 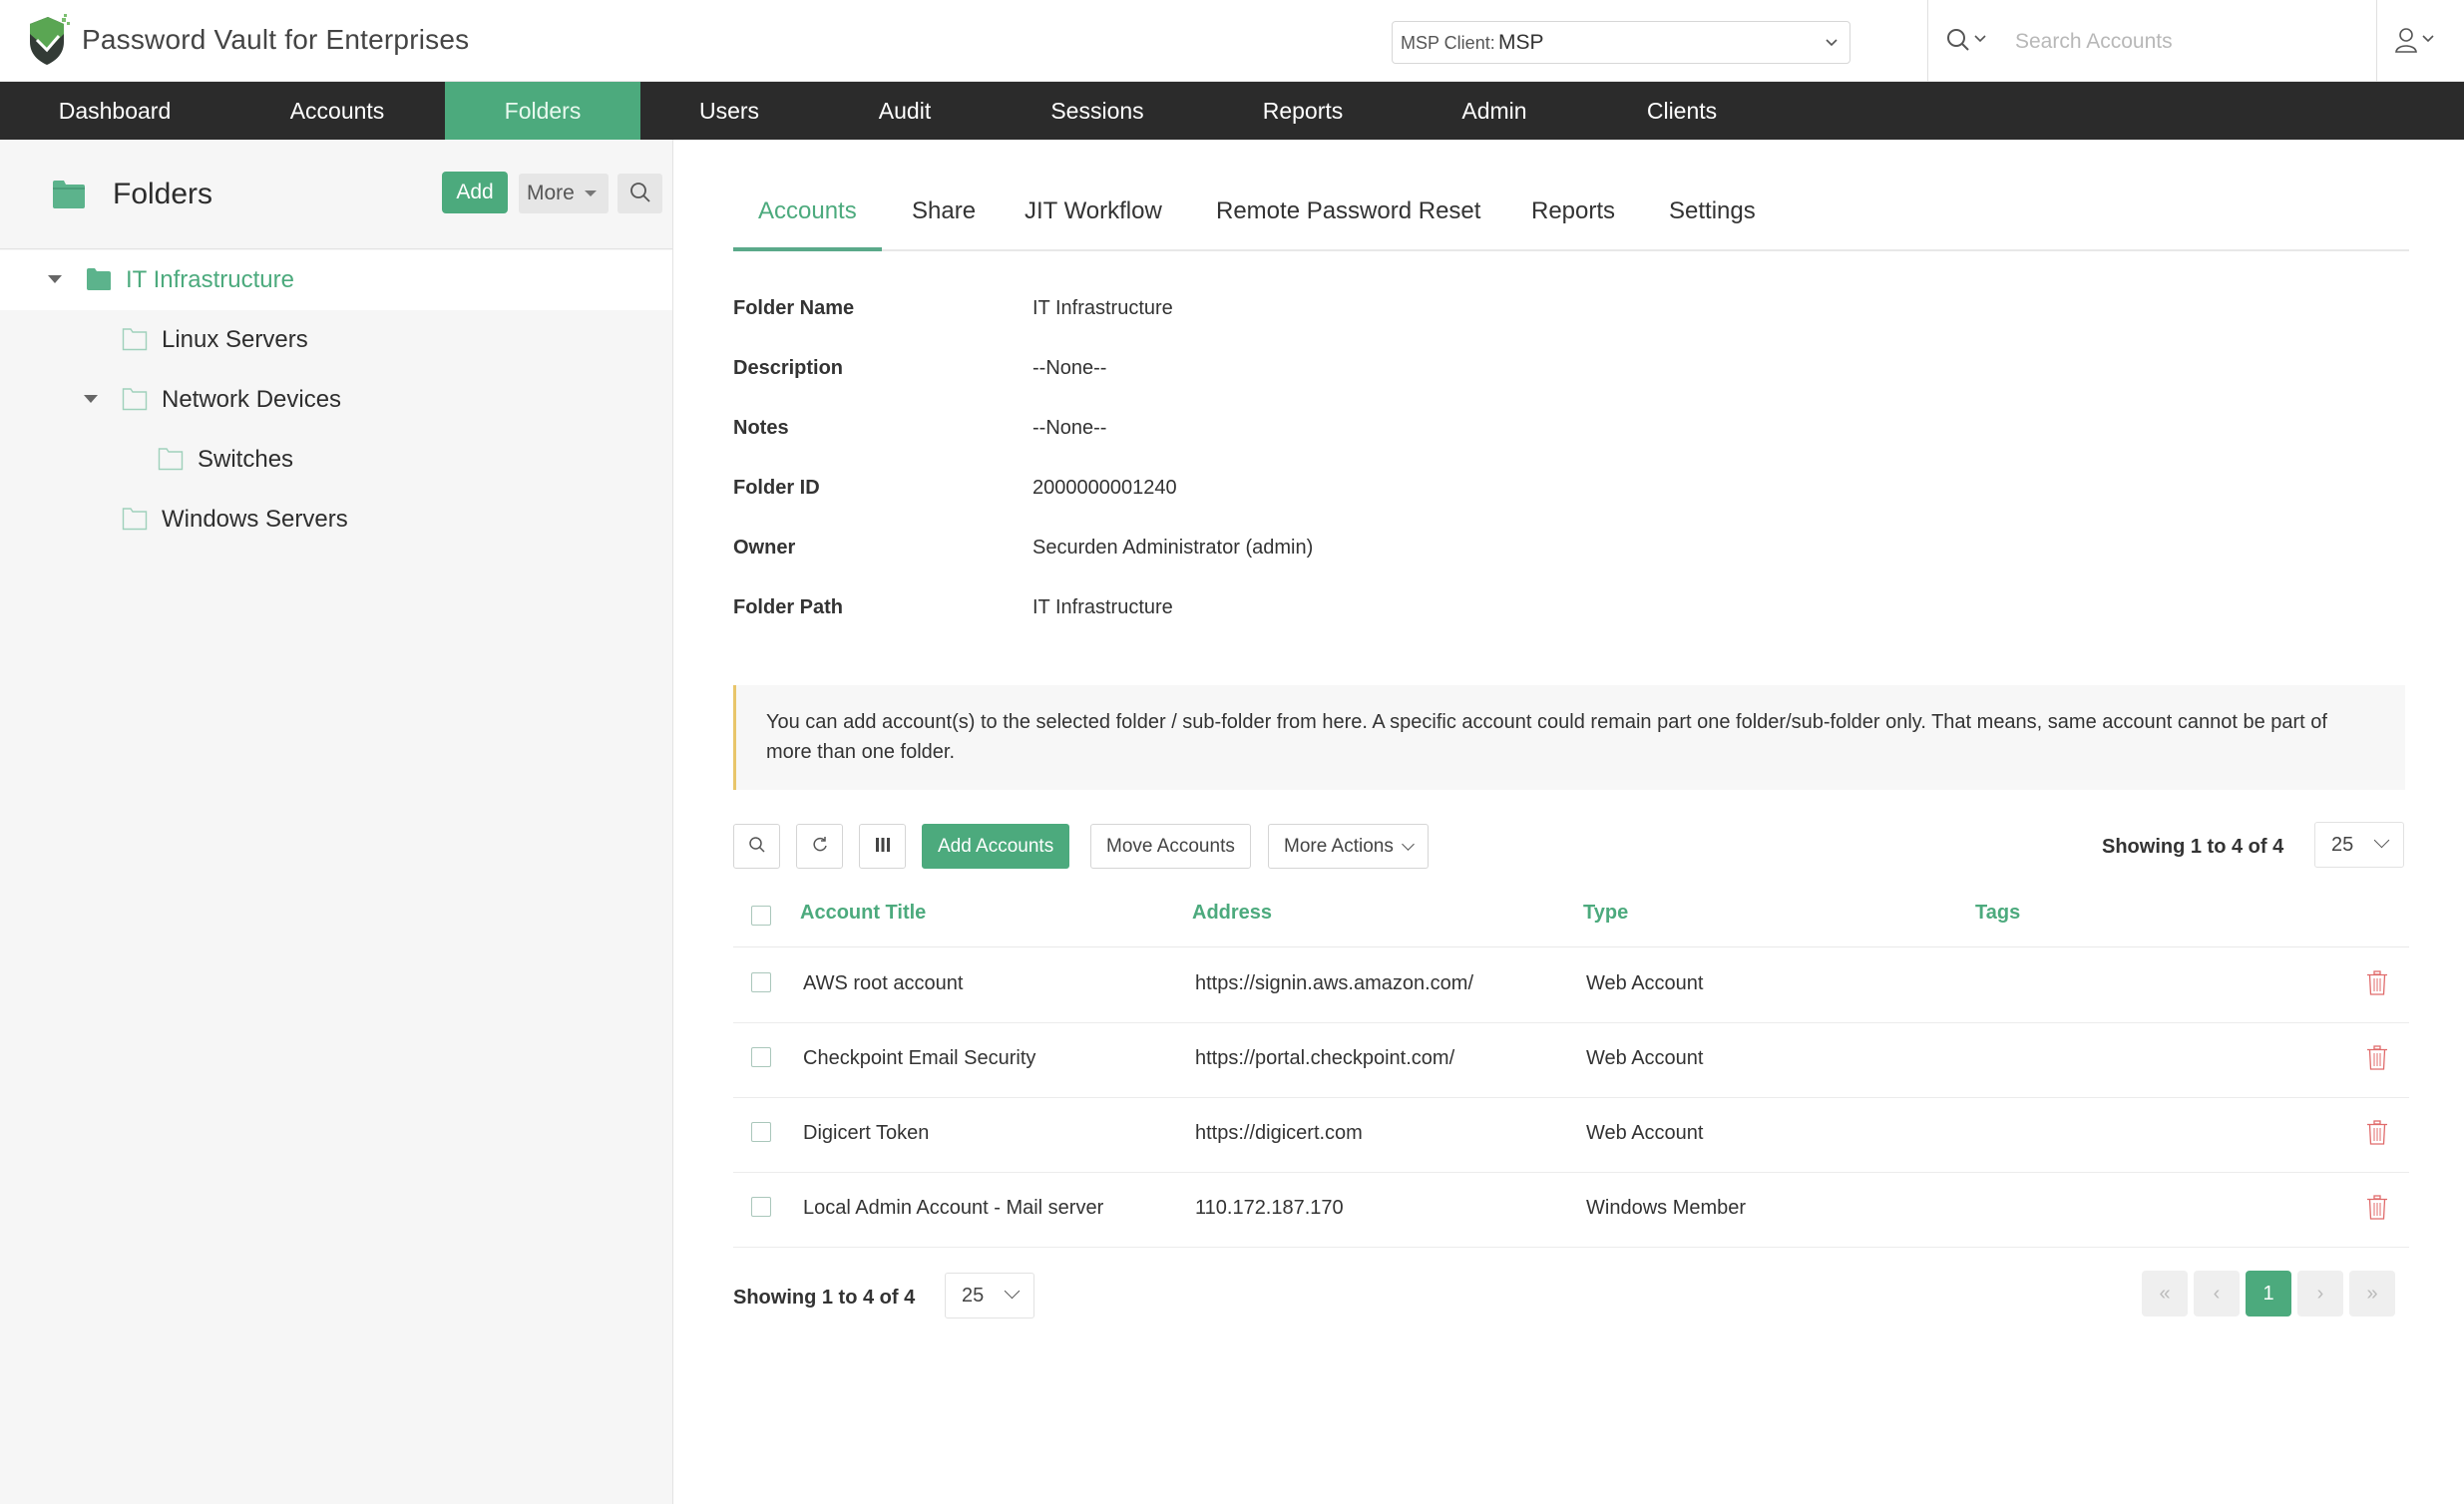 I want to click on refresh-button, so click(x=819, y=846).